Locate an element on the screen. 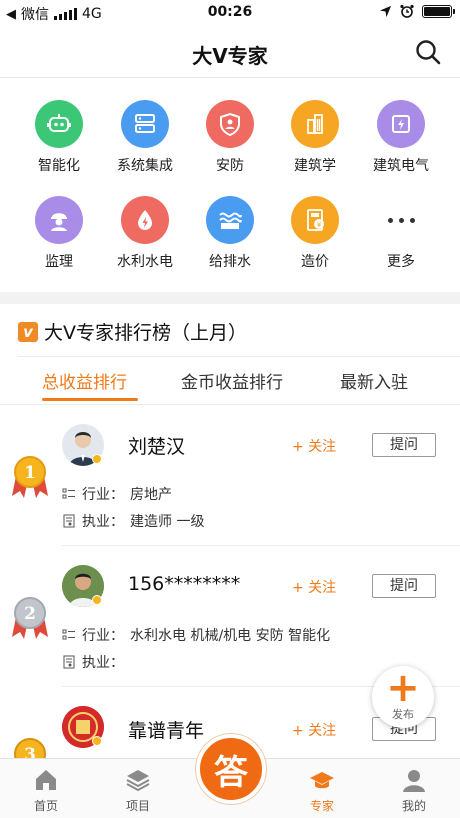 The image size is (460, 818). tab-experts: 专家 is located at coordinates (322, 790).